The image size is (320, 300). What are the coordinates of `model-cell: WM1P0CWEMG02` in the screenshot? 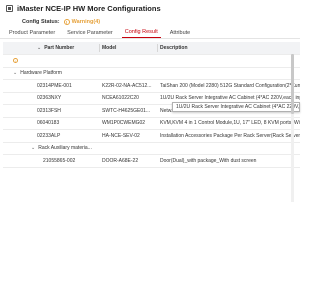 It's located at (124, 123).